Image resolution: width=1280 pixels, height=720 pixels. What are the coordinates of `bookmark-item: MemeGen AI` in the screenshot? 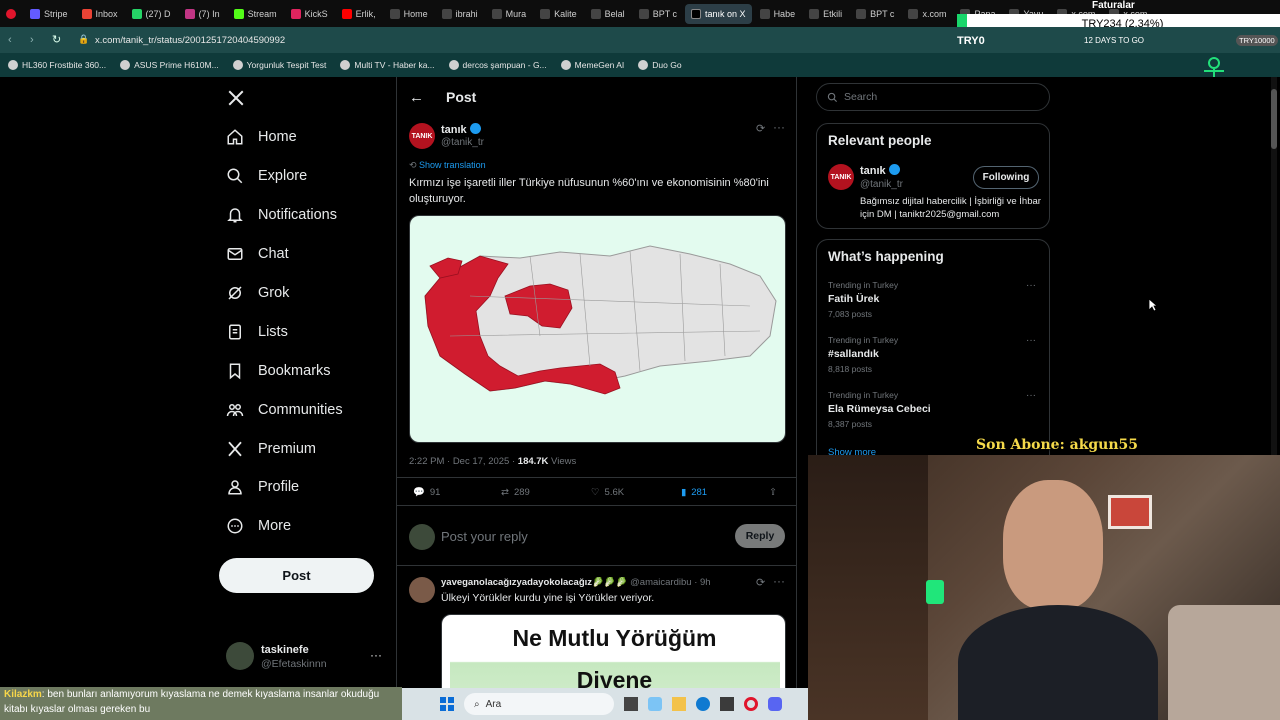 It's located at (592, 65).